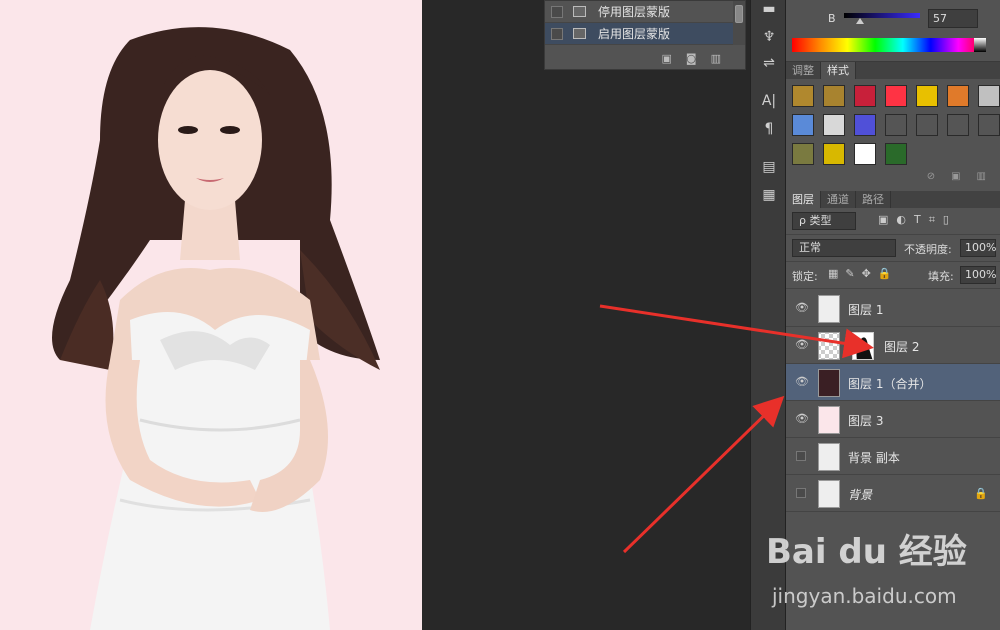 This screenshot has height=630, width=1000. I want to click on baidu-logo: Bai du 经验, so click(866, 552).